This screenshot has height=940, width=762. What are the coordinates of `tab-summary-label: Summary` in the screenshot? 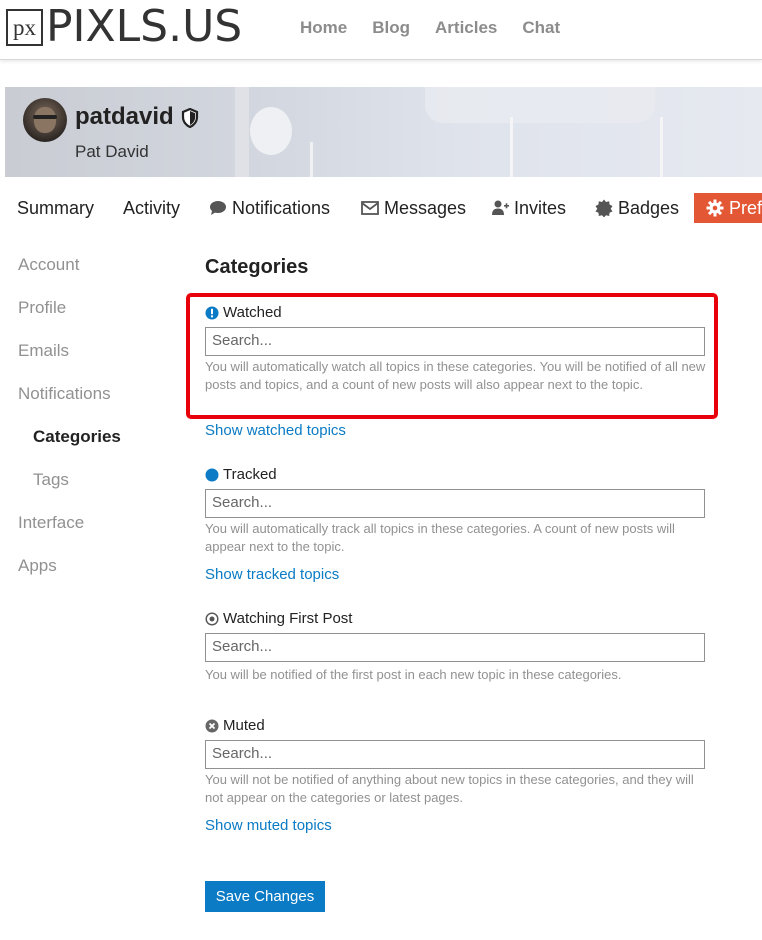 It's located at (56, 207).